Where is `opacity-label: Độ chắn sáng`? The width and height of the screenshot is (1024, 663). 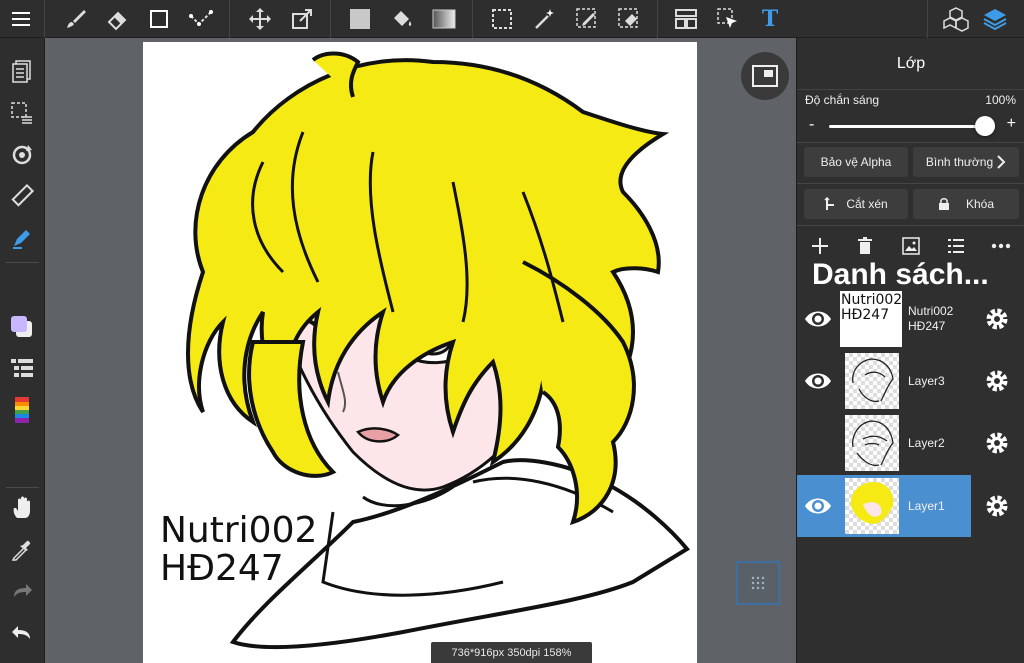
opacity-label: Độ chắn sáng is located at coordinates (842, 100).